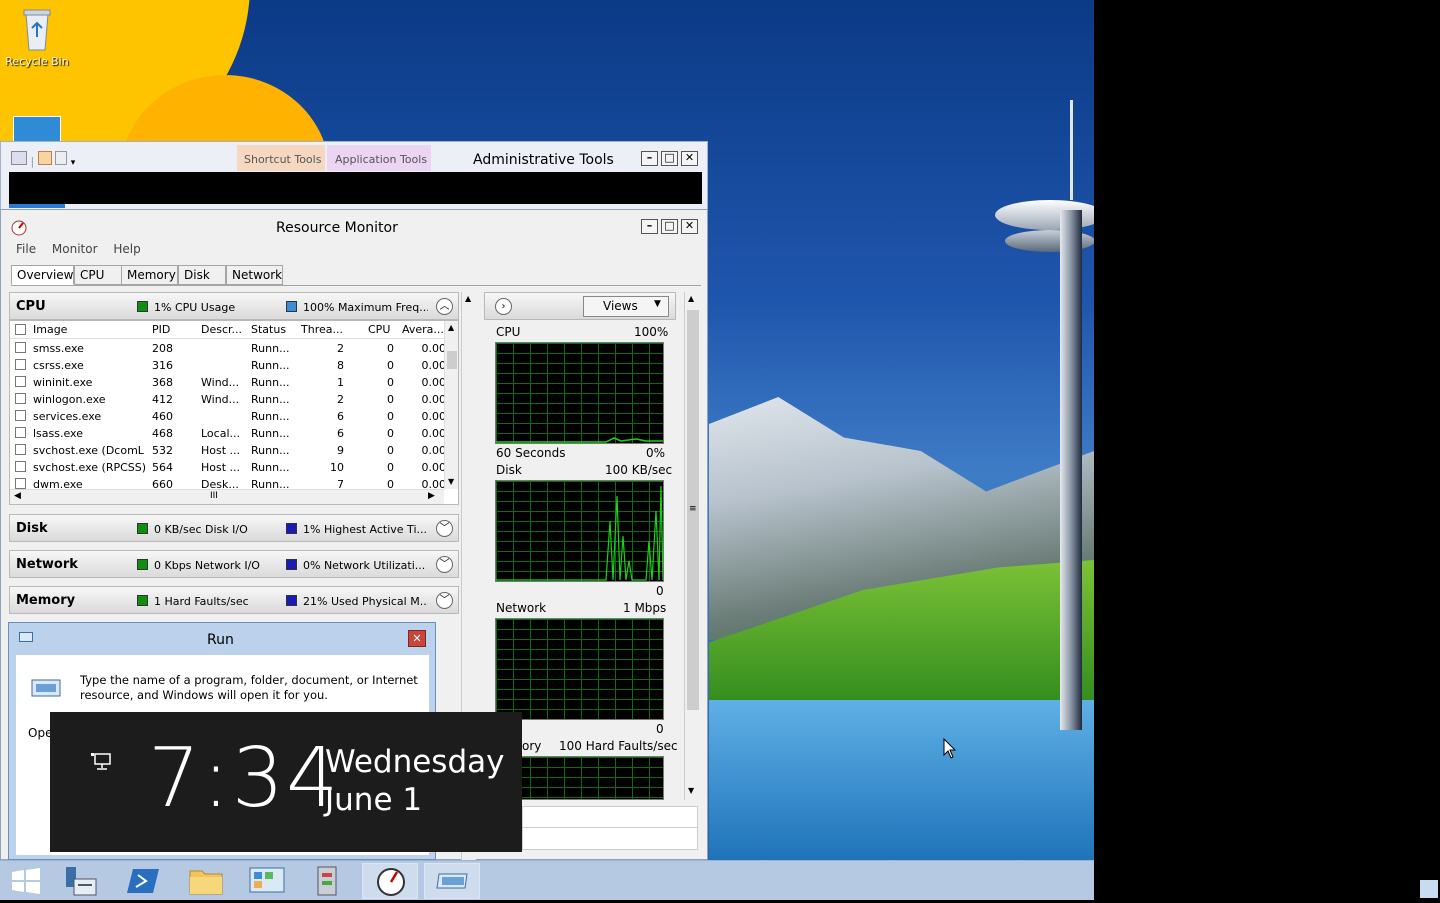 The image size is (1440, 903). I want to click on column-header-image: Image, so click(50, 329).